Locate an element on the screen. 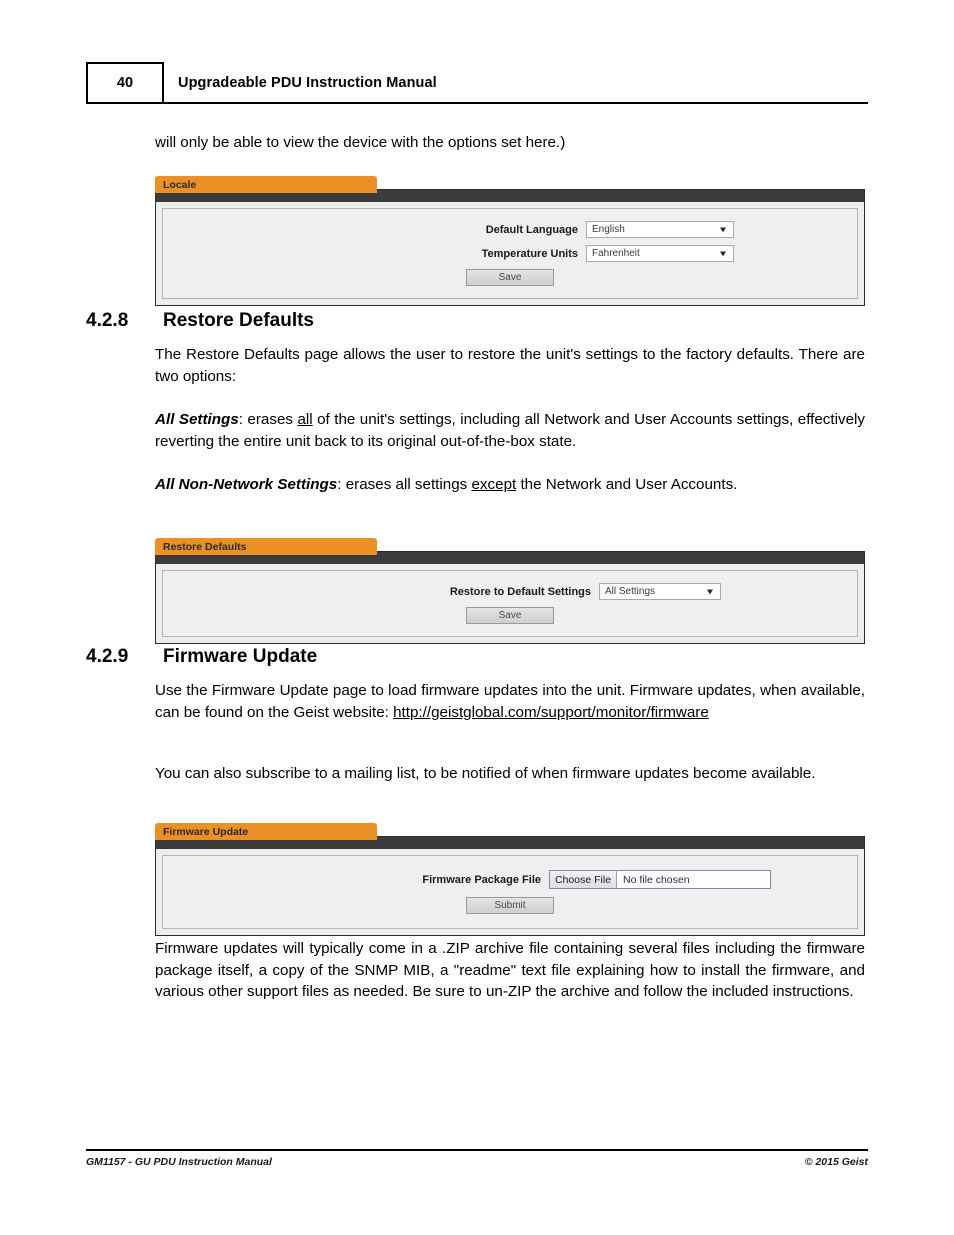 This screenshot has width=954, height=1235. restore-to-default-row: Restore to Default Settings All Settings is located at coordinates (510, 591).